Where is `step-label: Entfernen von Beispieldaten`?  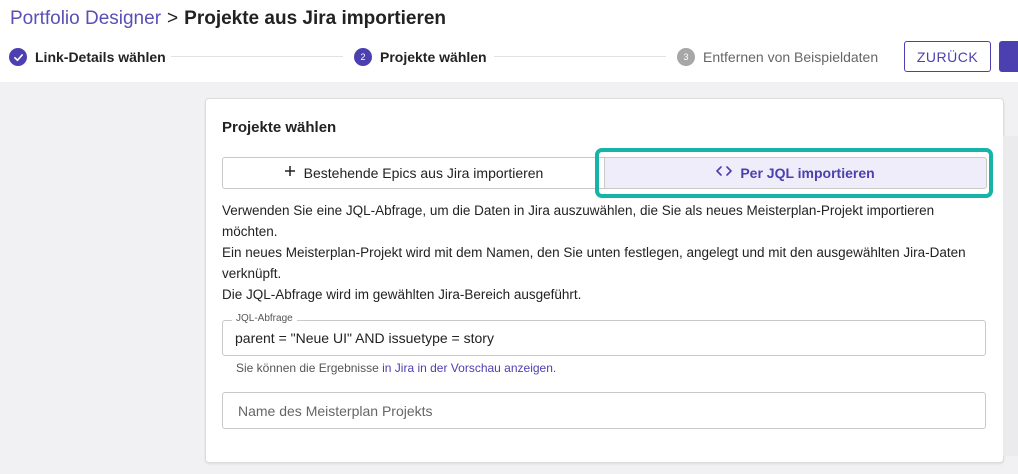 step-label: Entfernen von Beispieldaten is located at coordinates (791, 57).